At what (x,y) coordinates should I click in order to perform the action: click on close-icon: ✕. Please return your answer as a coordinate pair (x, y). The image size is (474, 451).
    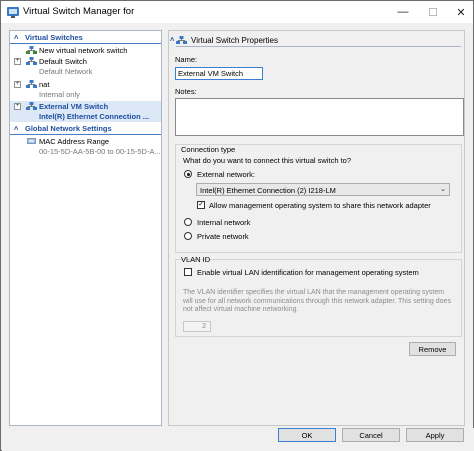
    Looking at the image, I should click on (460, 12).